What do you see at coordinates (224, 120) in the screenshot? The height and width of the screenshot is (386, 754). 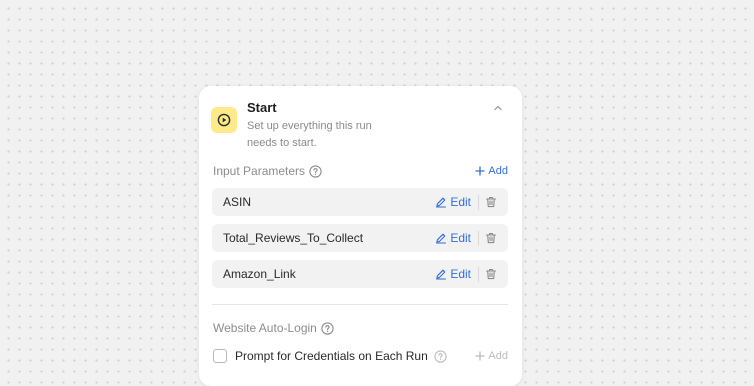 I see `play-icon` at bounding box center [224, 120].